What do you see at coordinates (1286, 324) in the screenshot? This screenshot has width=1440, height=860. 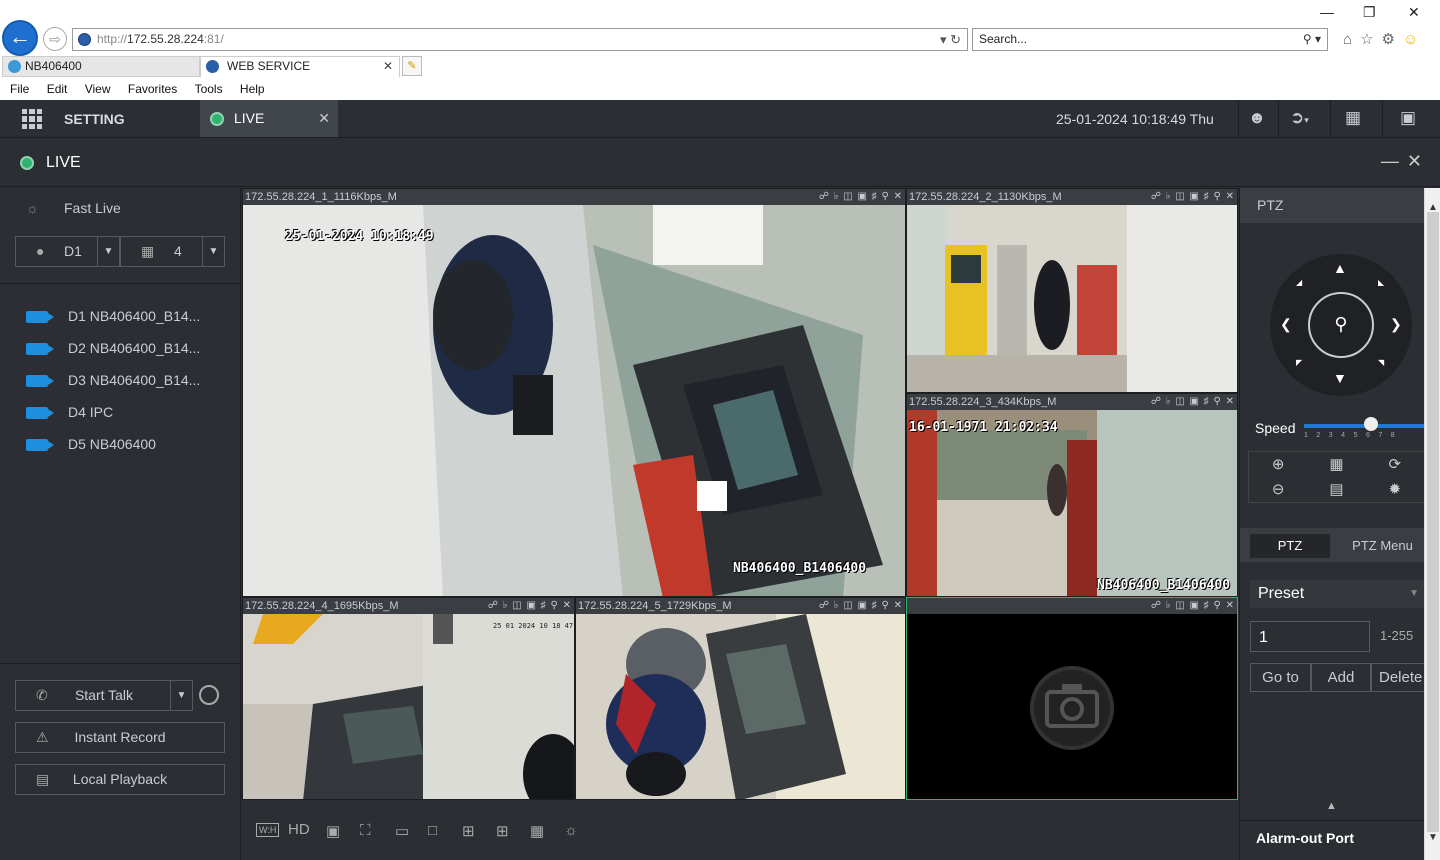 I see `ptz-left-icon: ❮` at bounding box center [1286, 324].